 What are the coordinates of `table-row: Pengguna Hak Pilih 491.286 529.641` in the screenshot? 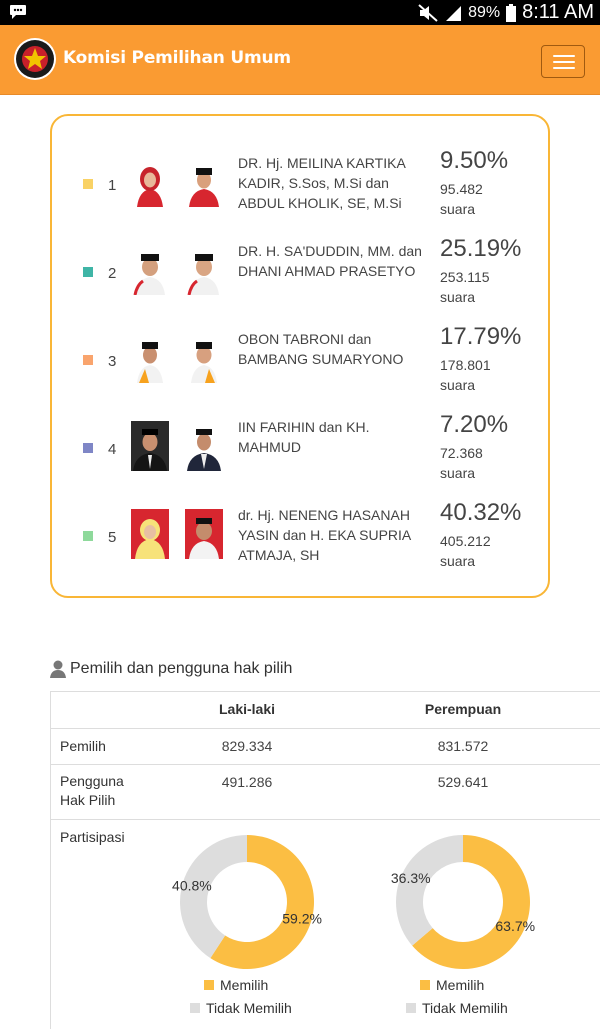 It's located at (325, 791).